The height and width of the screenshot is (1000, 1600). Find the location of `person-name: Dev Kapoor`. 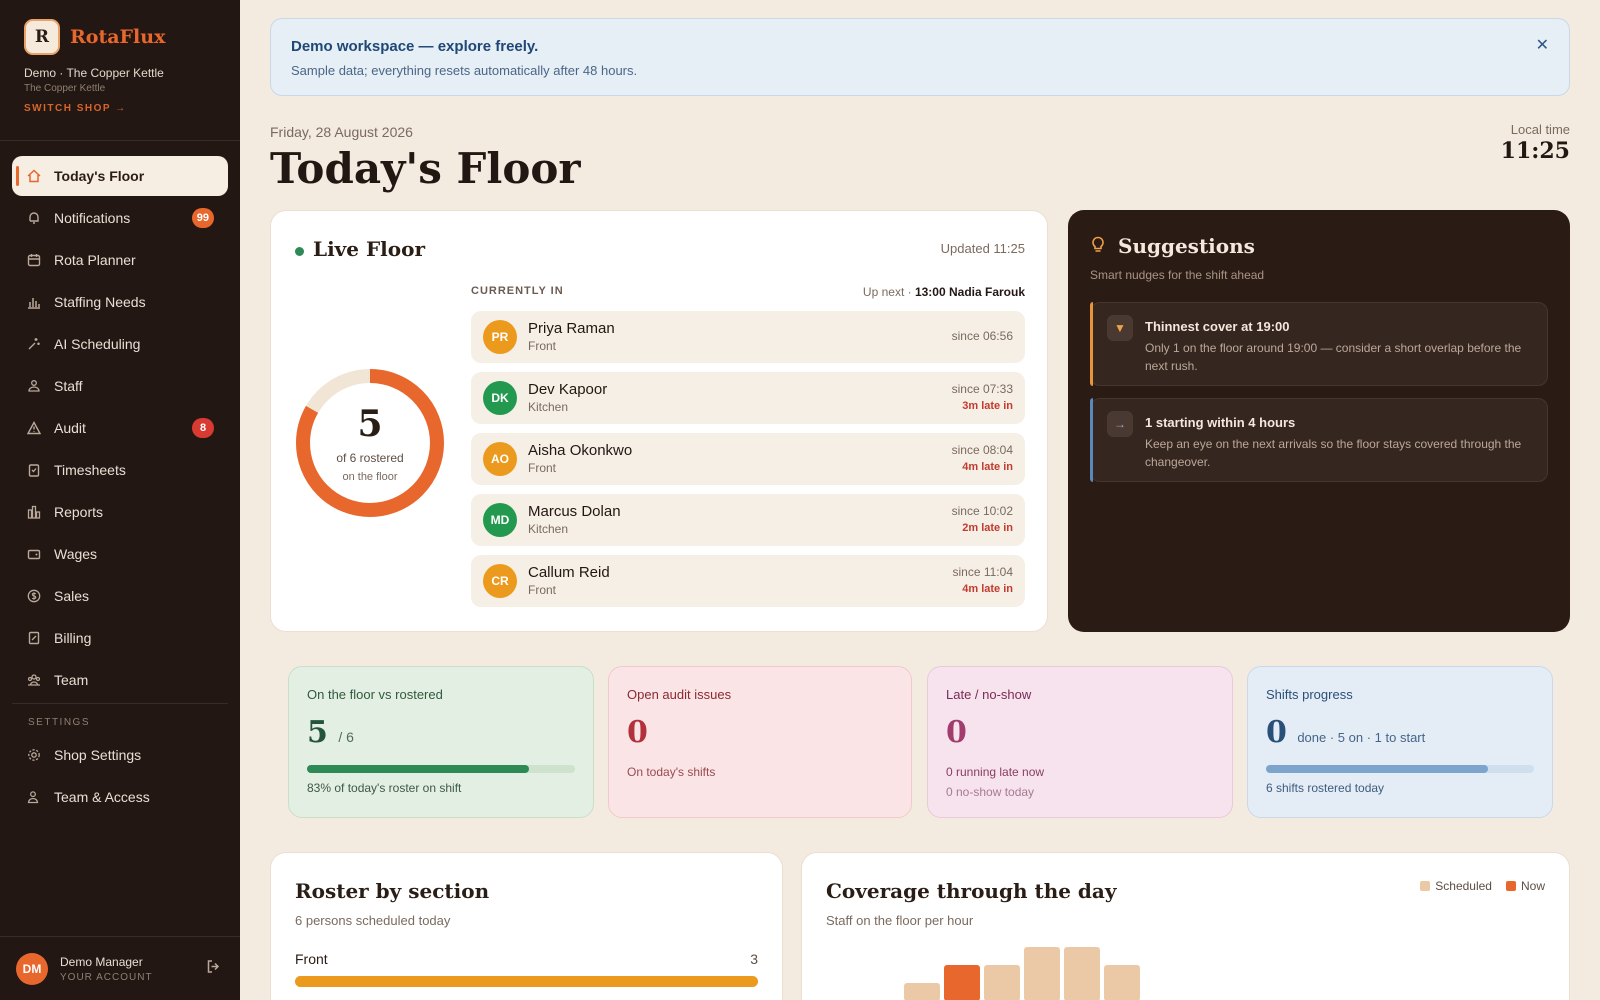

person-name: Dev Kapoor is located at coordinates (568, 389).